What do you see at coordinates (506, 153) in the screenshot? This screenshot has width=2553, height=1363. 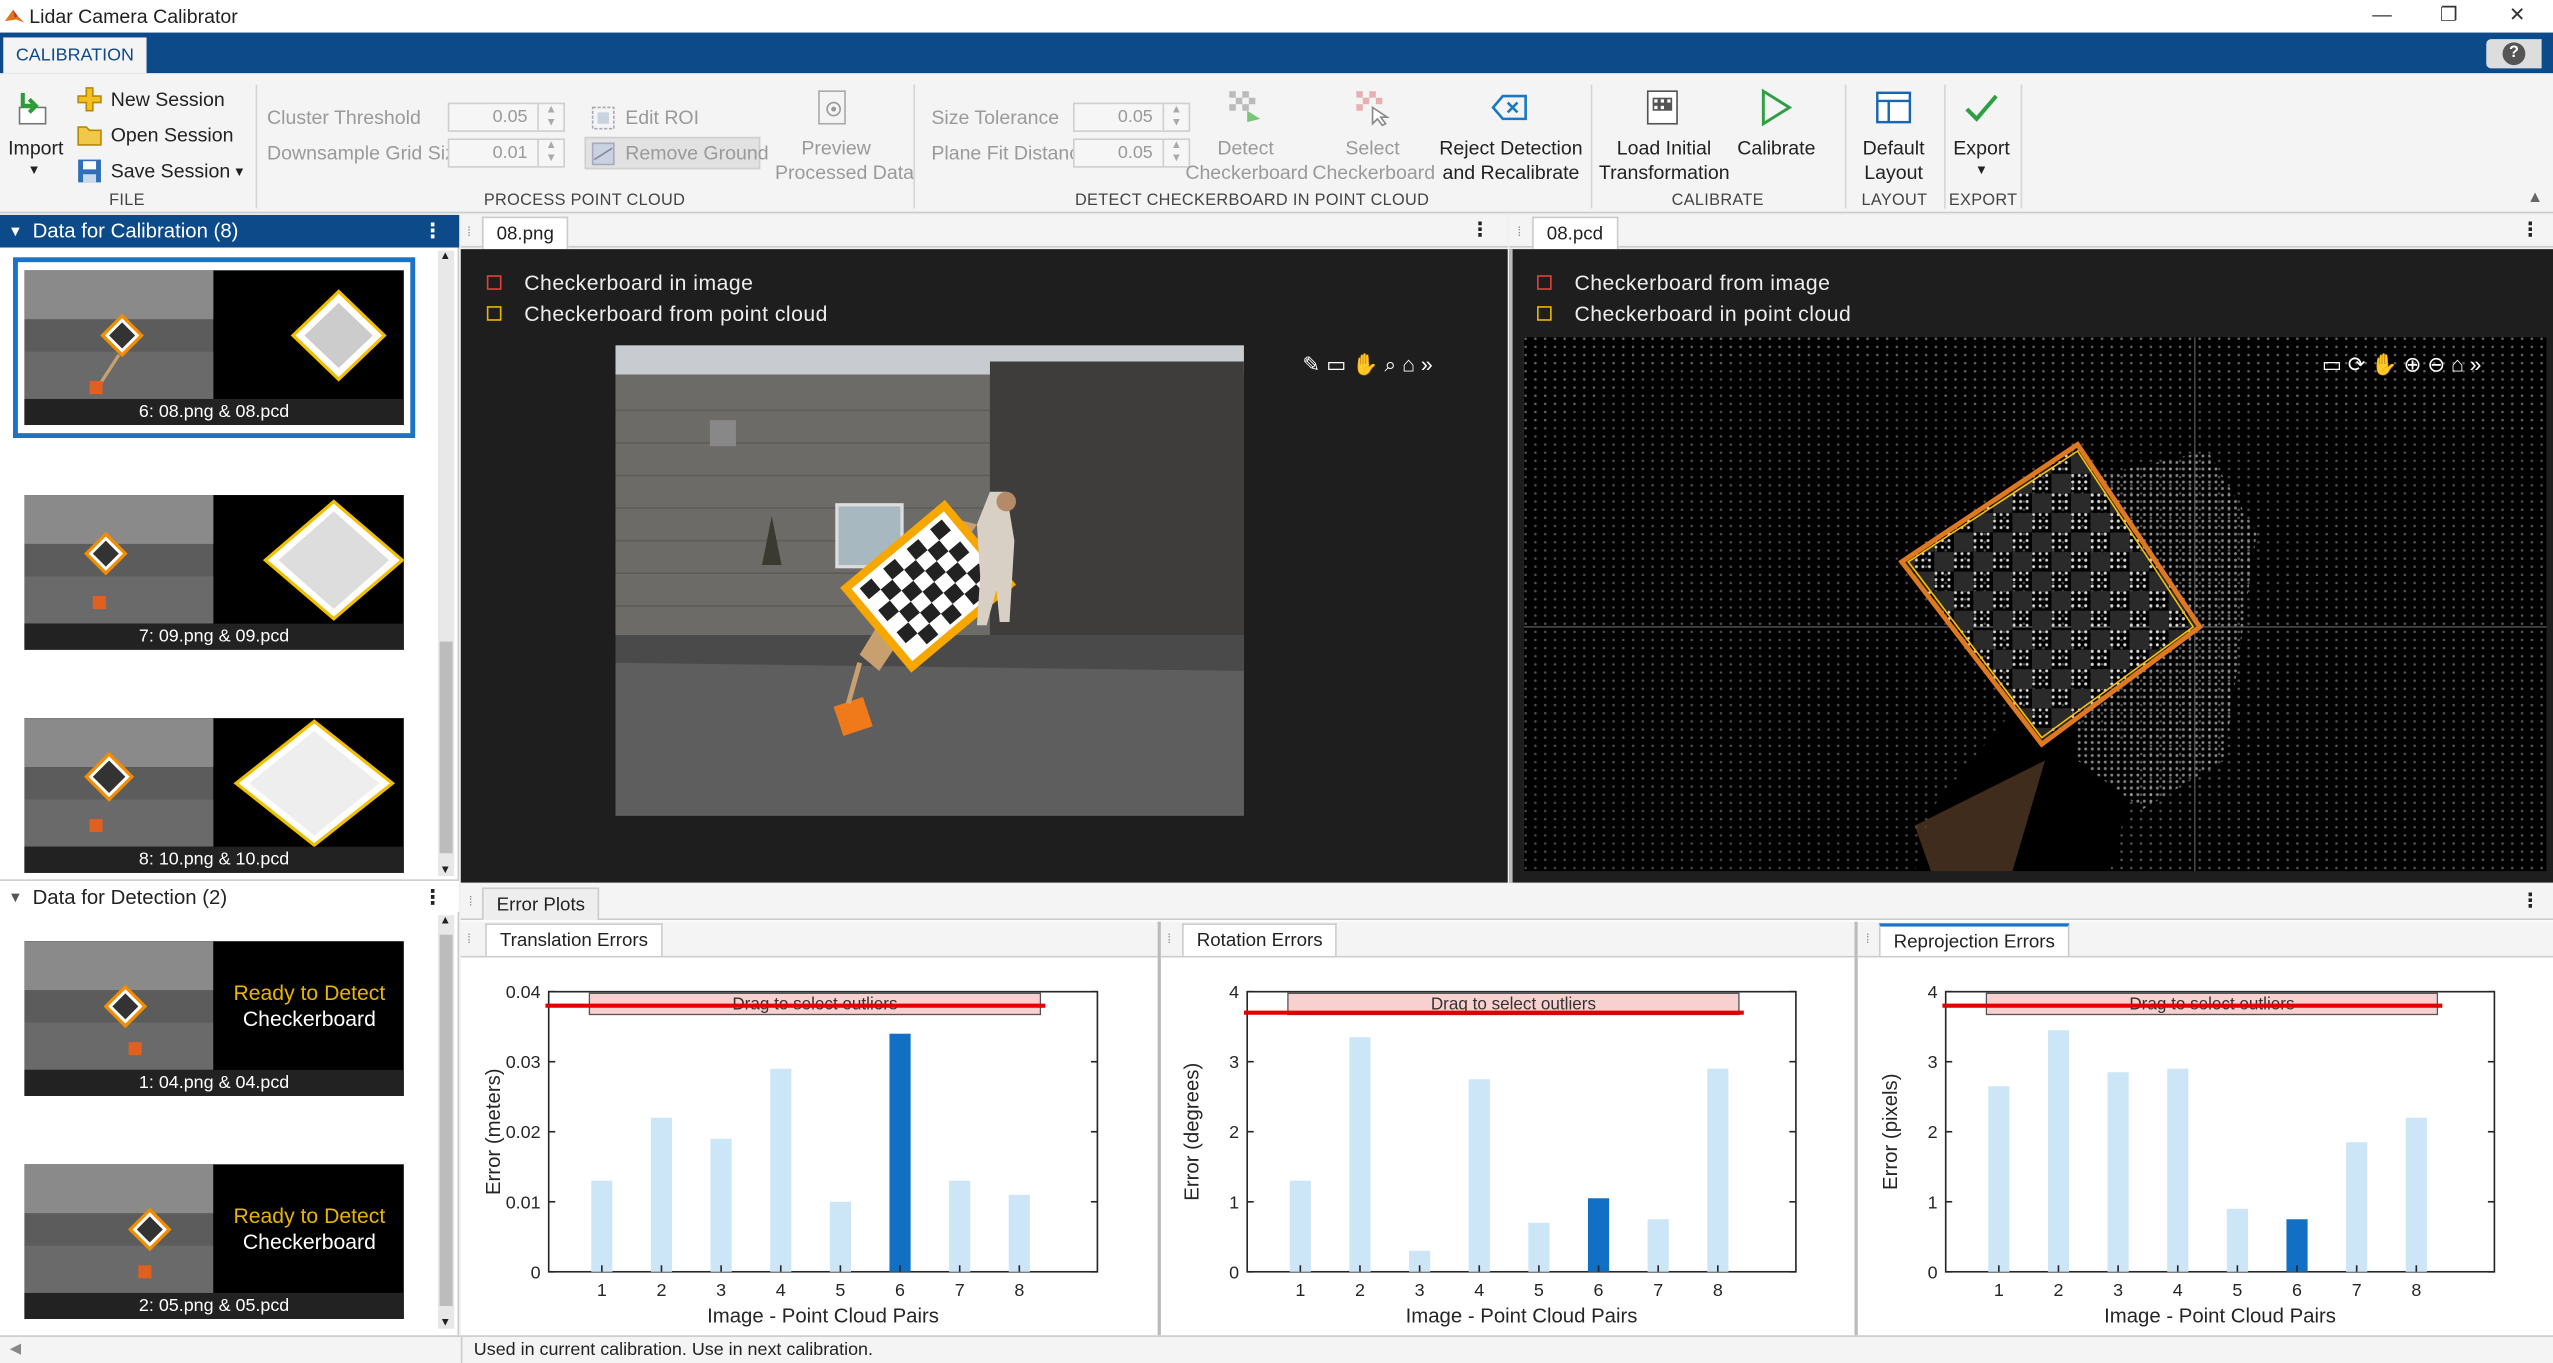 I see `downsample-input: 0.01 ▲ ▼` at bounding box center [506, 153].